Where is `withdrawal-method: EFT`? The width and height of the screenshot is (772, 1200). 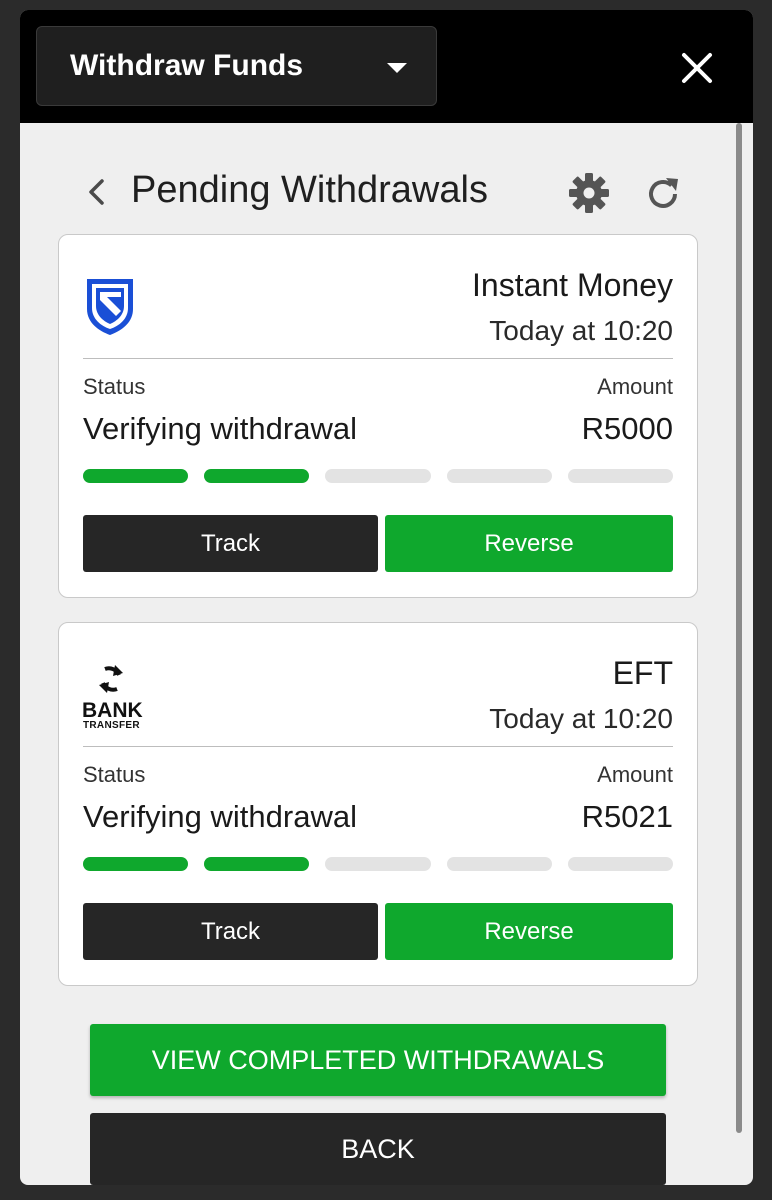
withdrawal-method: EFT is located at coordinates (642, 673).